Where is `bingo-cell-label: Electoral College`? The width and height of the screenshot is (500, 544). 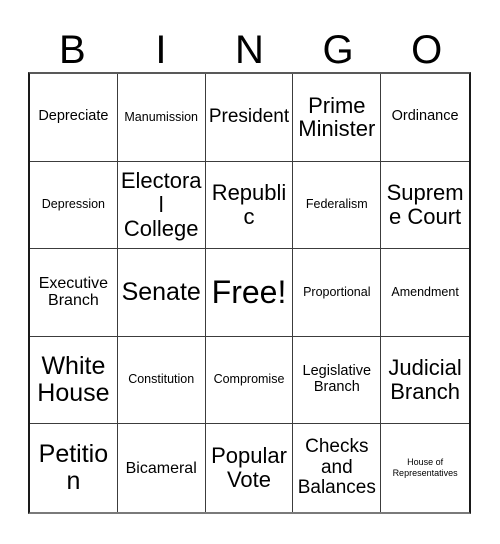
bingo-cell-label: Electoral College is located at coordinates (161, 204).